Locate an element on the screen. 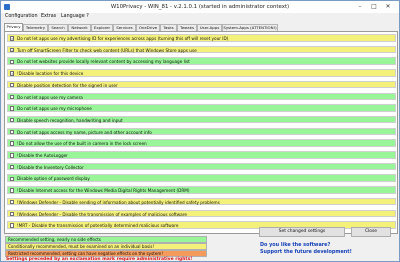  setting-label: Do not let apps use my camera is located at coordinates (50, 97).